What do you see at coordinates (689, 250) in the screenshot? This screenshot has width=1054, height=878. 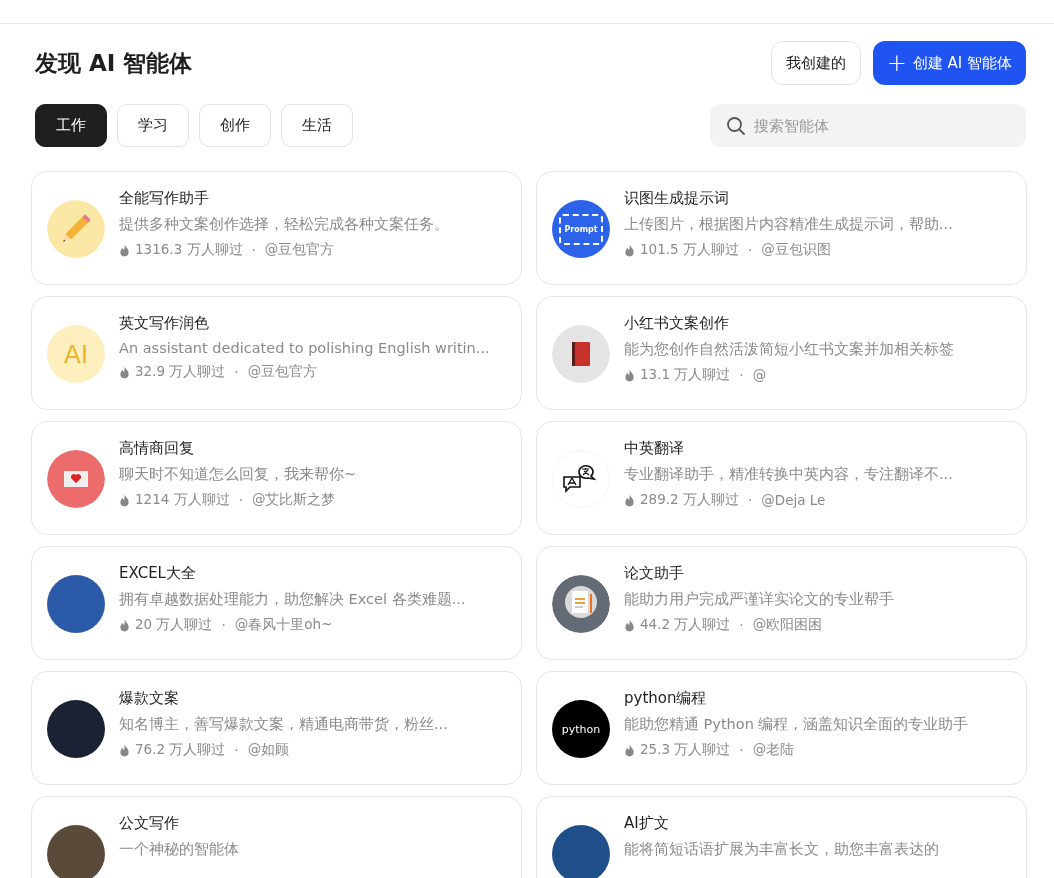 I see `chat-count: 101.5 万人聊过` at bounding box center [689, 250].